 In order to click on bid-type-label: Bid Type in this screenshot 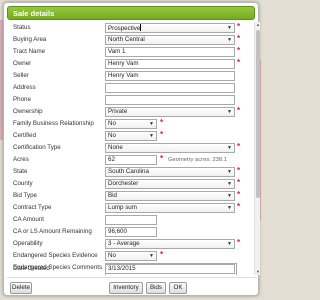, I will do `click(25, 195)`.